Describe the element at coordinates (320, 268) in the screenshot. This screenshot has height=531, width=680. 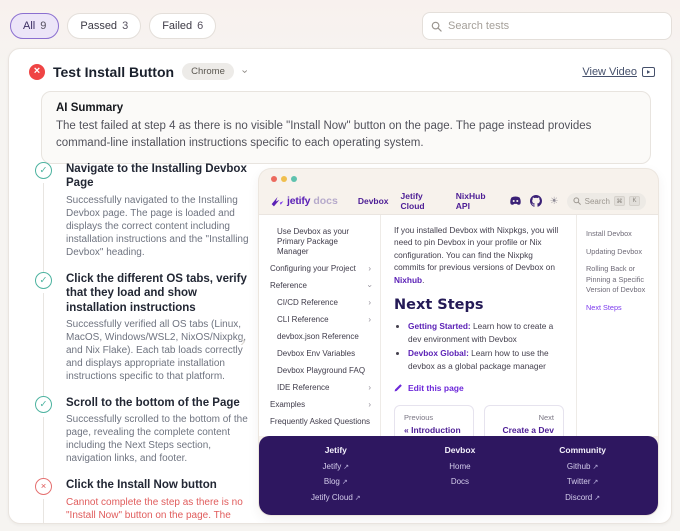
I see `sidebar-item-configuring-project: Configuring your Project ›` at that location.